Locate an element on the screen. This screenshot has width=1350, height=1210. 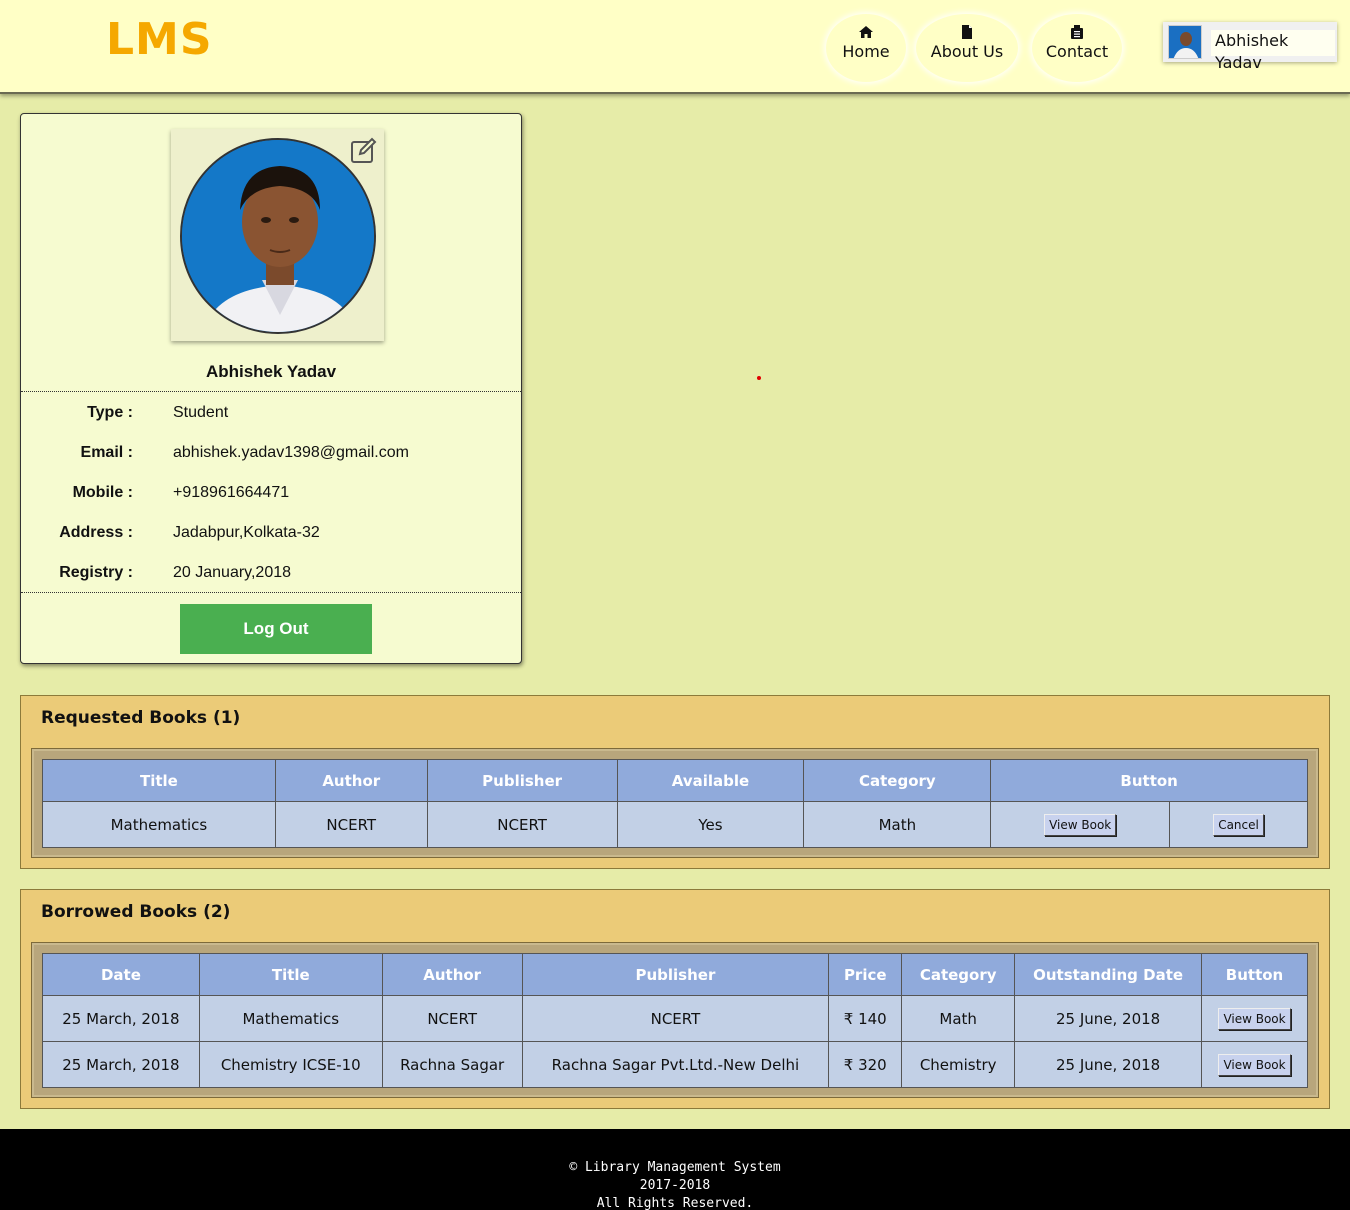
cell-price: ₹ 140 is located at coordinates (865, 1018).